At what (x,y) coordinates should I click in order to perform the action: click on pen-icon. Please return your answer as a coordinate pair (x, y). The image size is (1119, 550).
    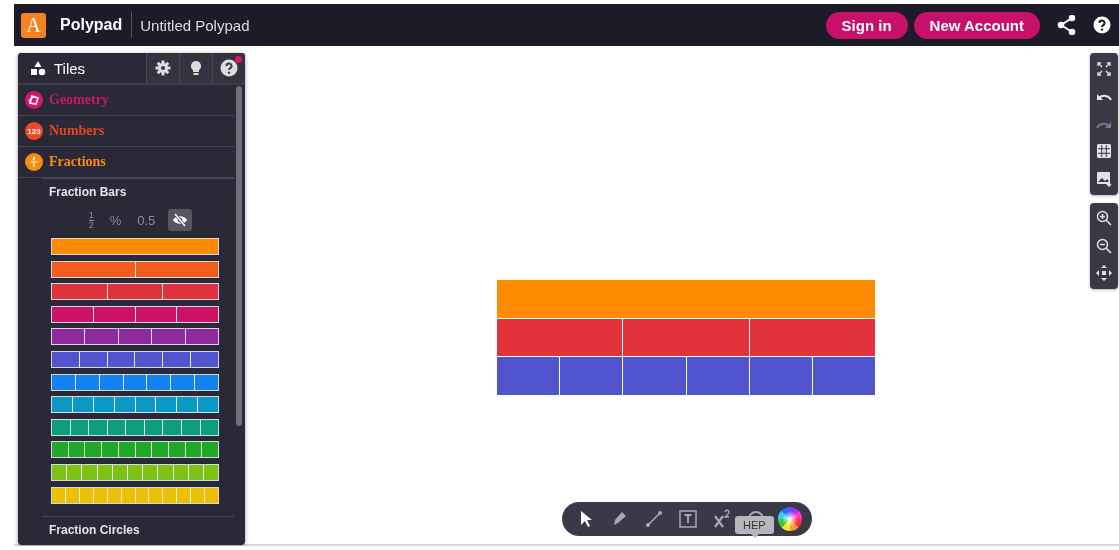
    Looking at the image, I should click on (620, 519).